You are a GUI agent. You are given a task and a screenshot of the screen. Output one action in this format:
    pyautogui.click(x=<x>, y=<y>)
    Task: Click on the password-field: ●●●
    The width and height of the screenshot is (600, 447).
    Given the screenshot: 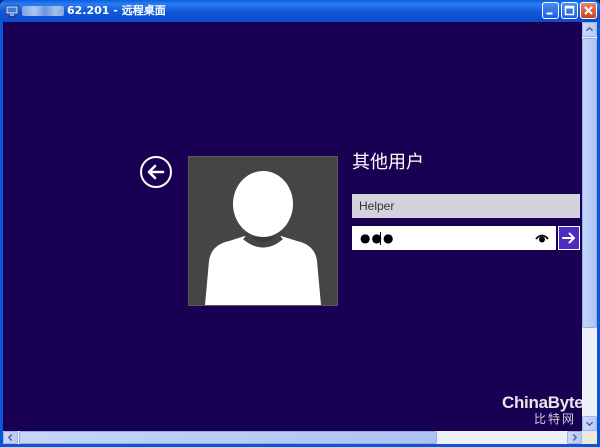 What is the action you would take?
    pyautogui.click(x=454, y=238)
    